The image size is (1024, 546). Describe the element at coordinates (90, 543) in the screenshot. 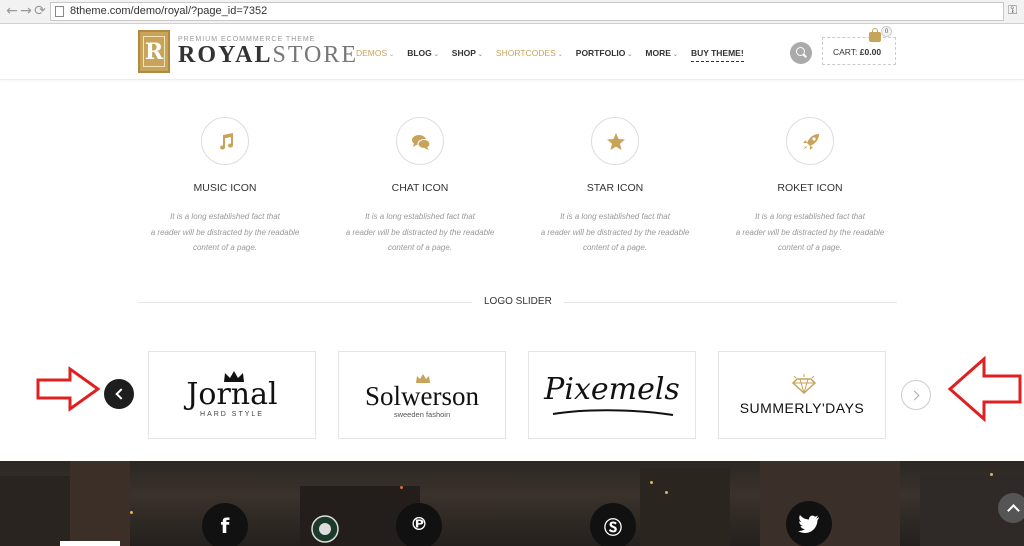

I see `footer-bar` at that location.